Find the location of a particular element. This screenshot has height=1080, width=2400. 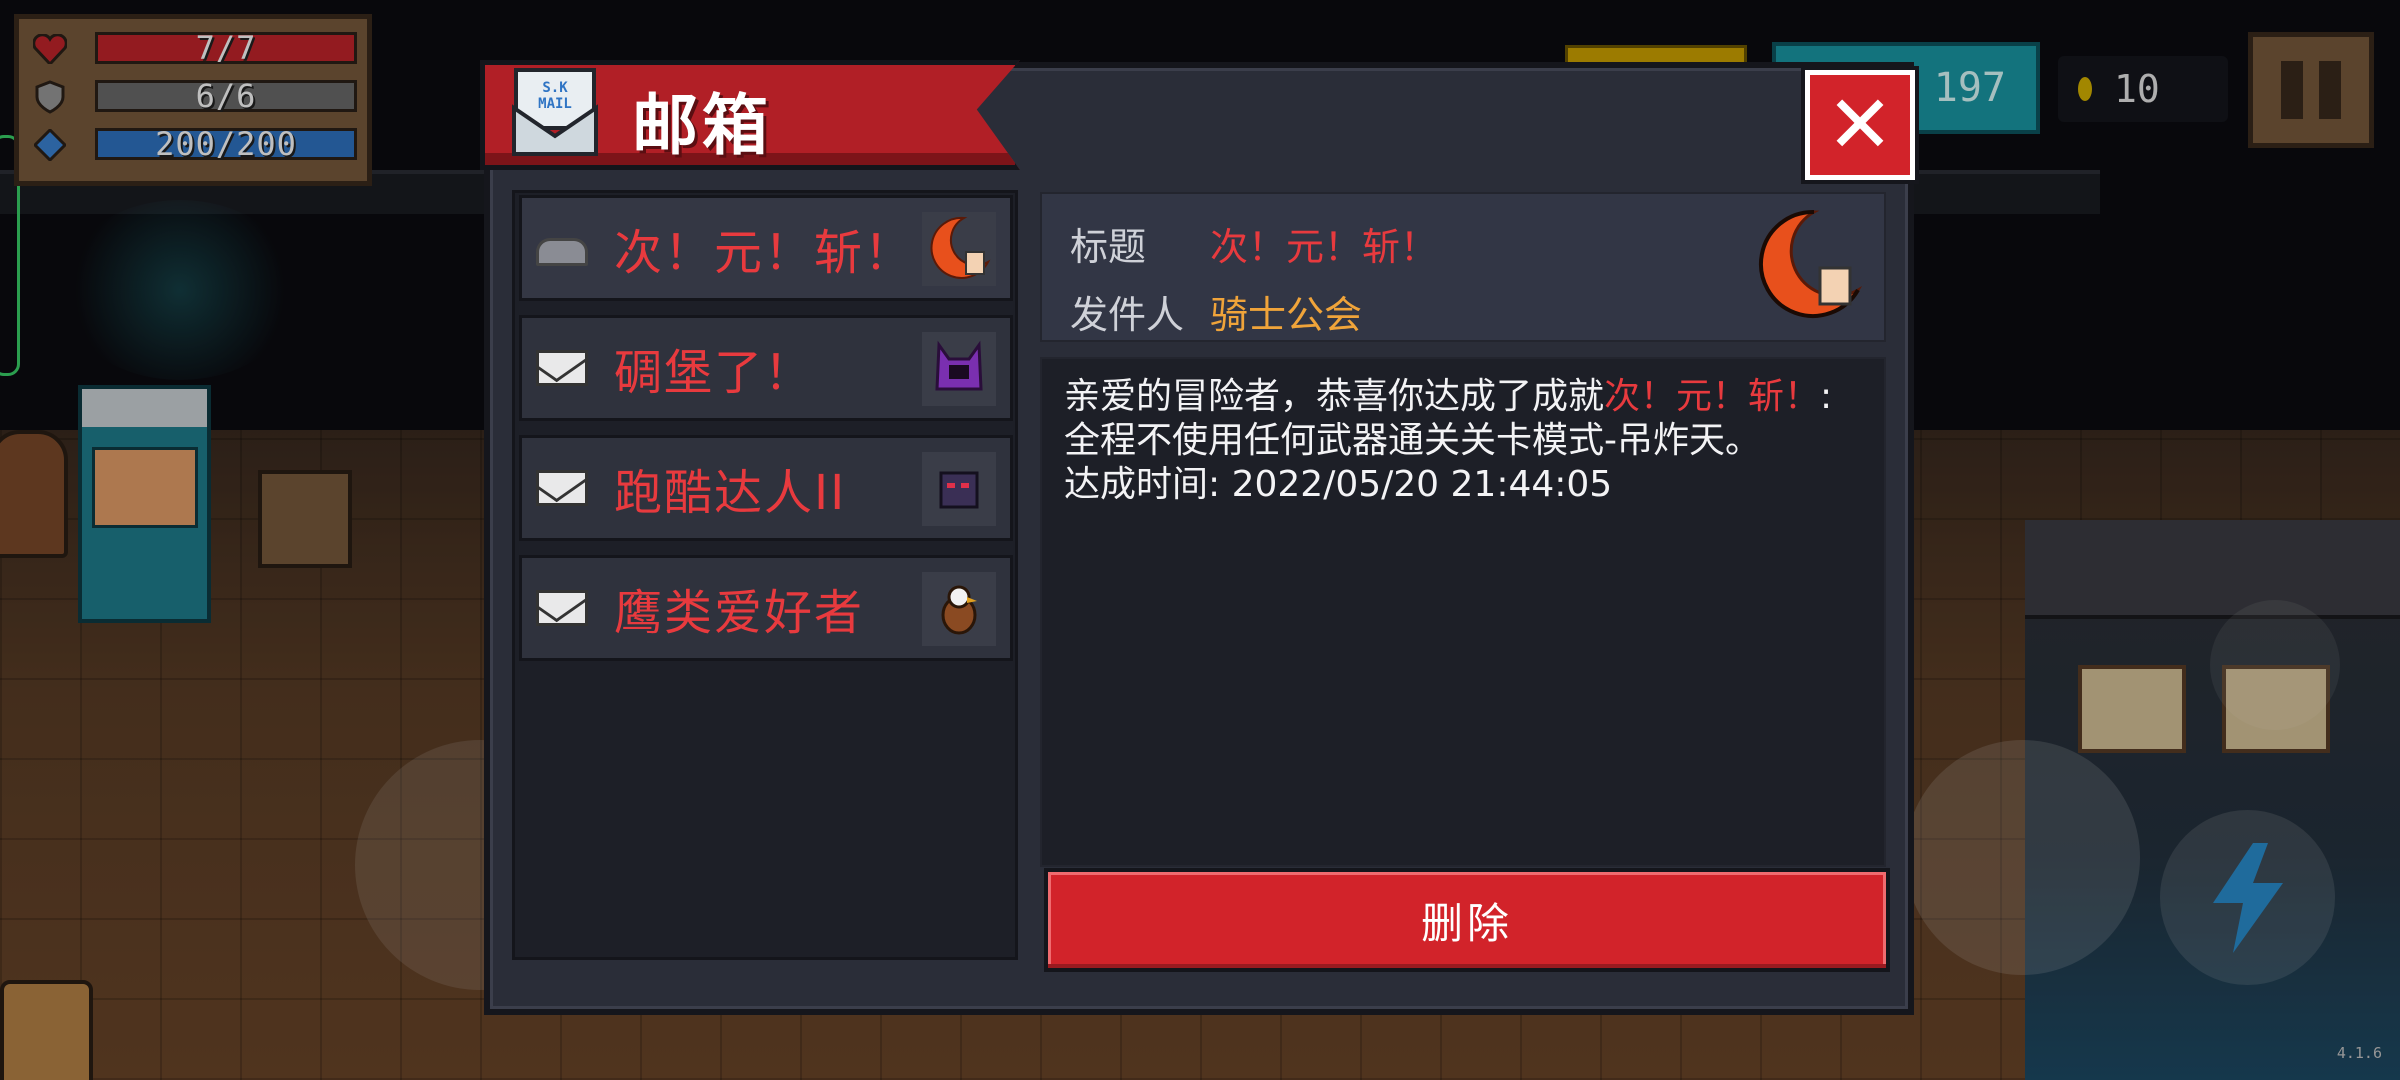

mail-item-paokudaren: 跑酷达人II is located at coordinates (766, 488).